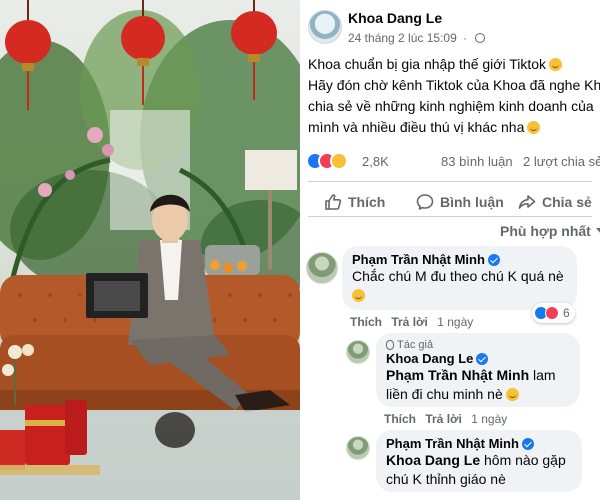 This screenshot has height=500, width=600. I want to click on author-avatar, so click(325, 27).